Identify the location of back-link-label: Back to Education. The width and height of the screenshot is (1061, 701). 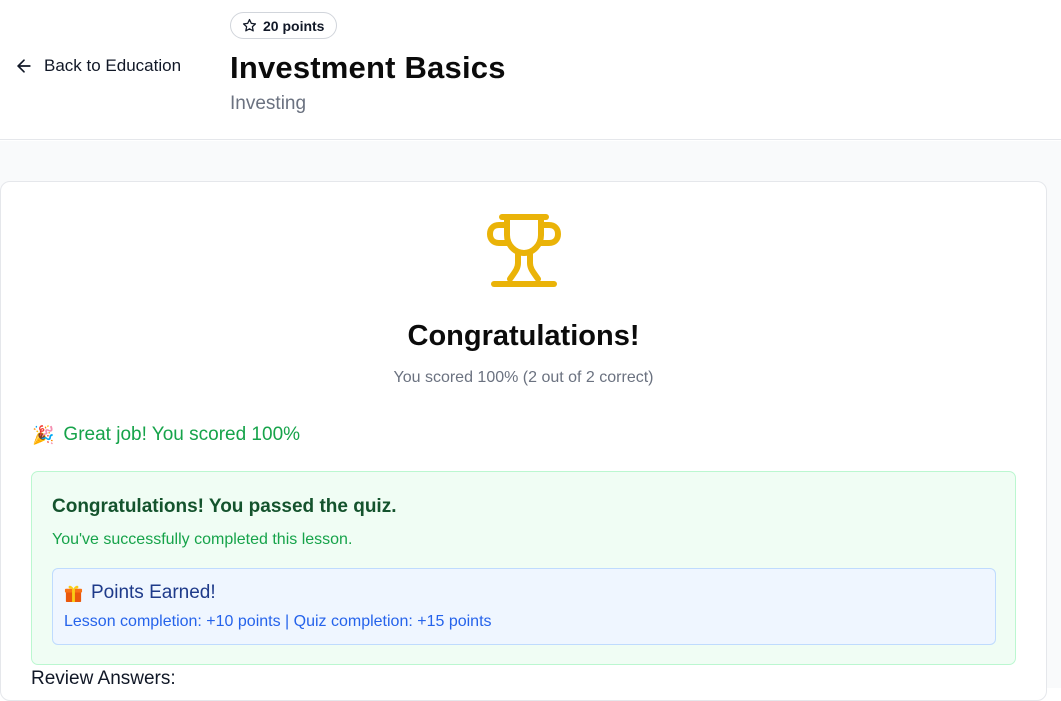
(113, 65).